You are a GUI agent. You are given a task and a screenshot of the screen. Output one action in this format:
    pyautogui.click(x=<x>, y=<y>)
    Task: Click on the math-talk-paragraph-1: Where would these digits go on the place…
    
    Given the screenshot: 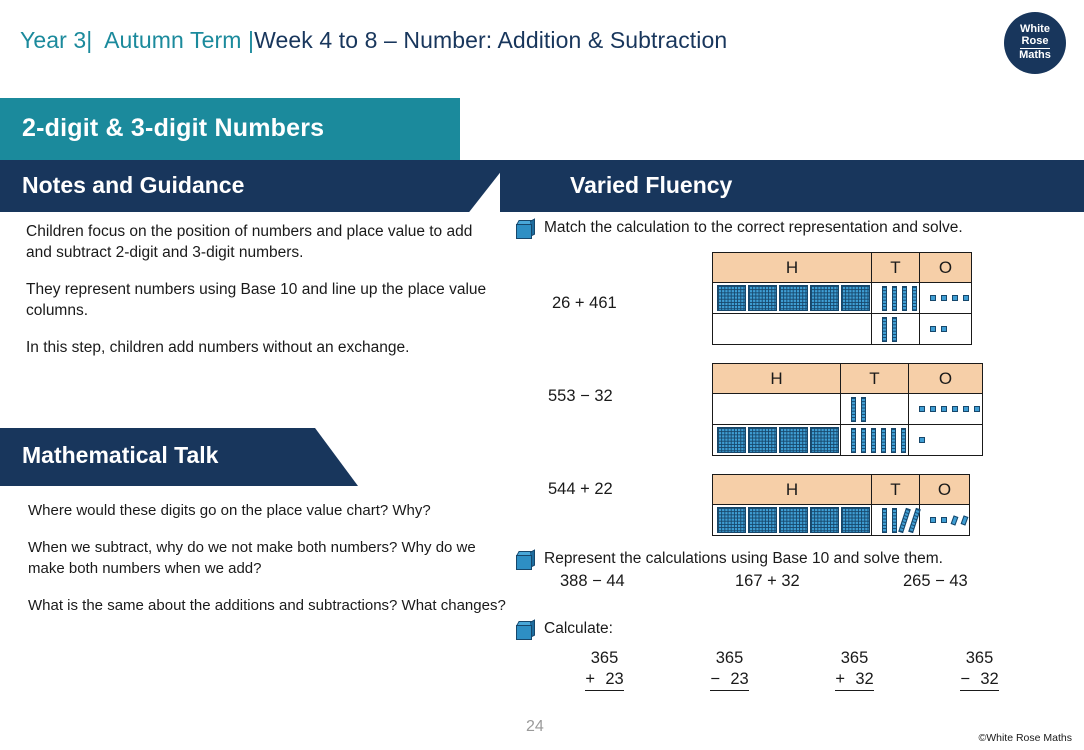 What is the action you would take?
    pyautogui.click(x=229, y=510)
    